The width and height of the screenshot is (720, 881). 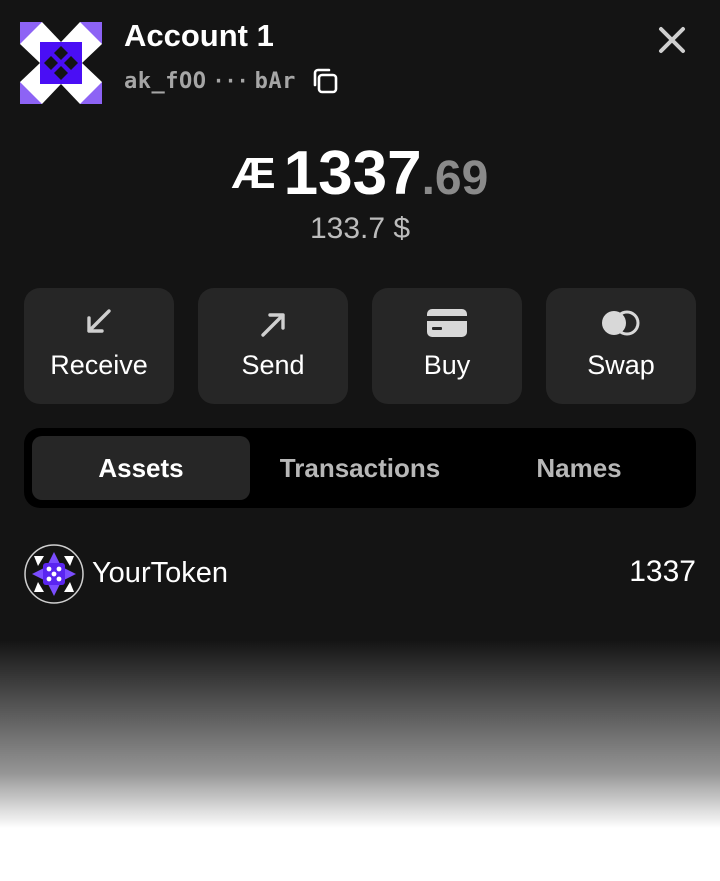 What do you see at coordinates (275, 81) in the screenshot?
I see `address-end: bAr` at bounding box center [275, 81].